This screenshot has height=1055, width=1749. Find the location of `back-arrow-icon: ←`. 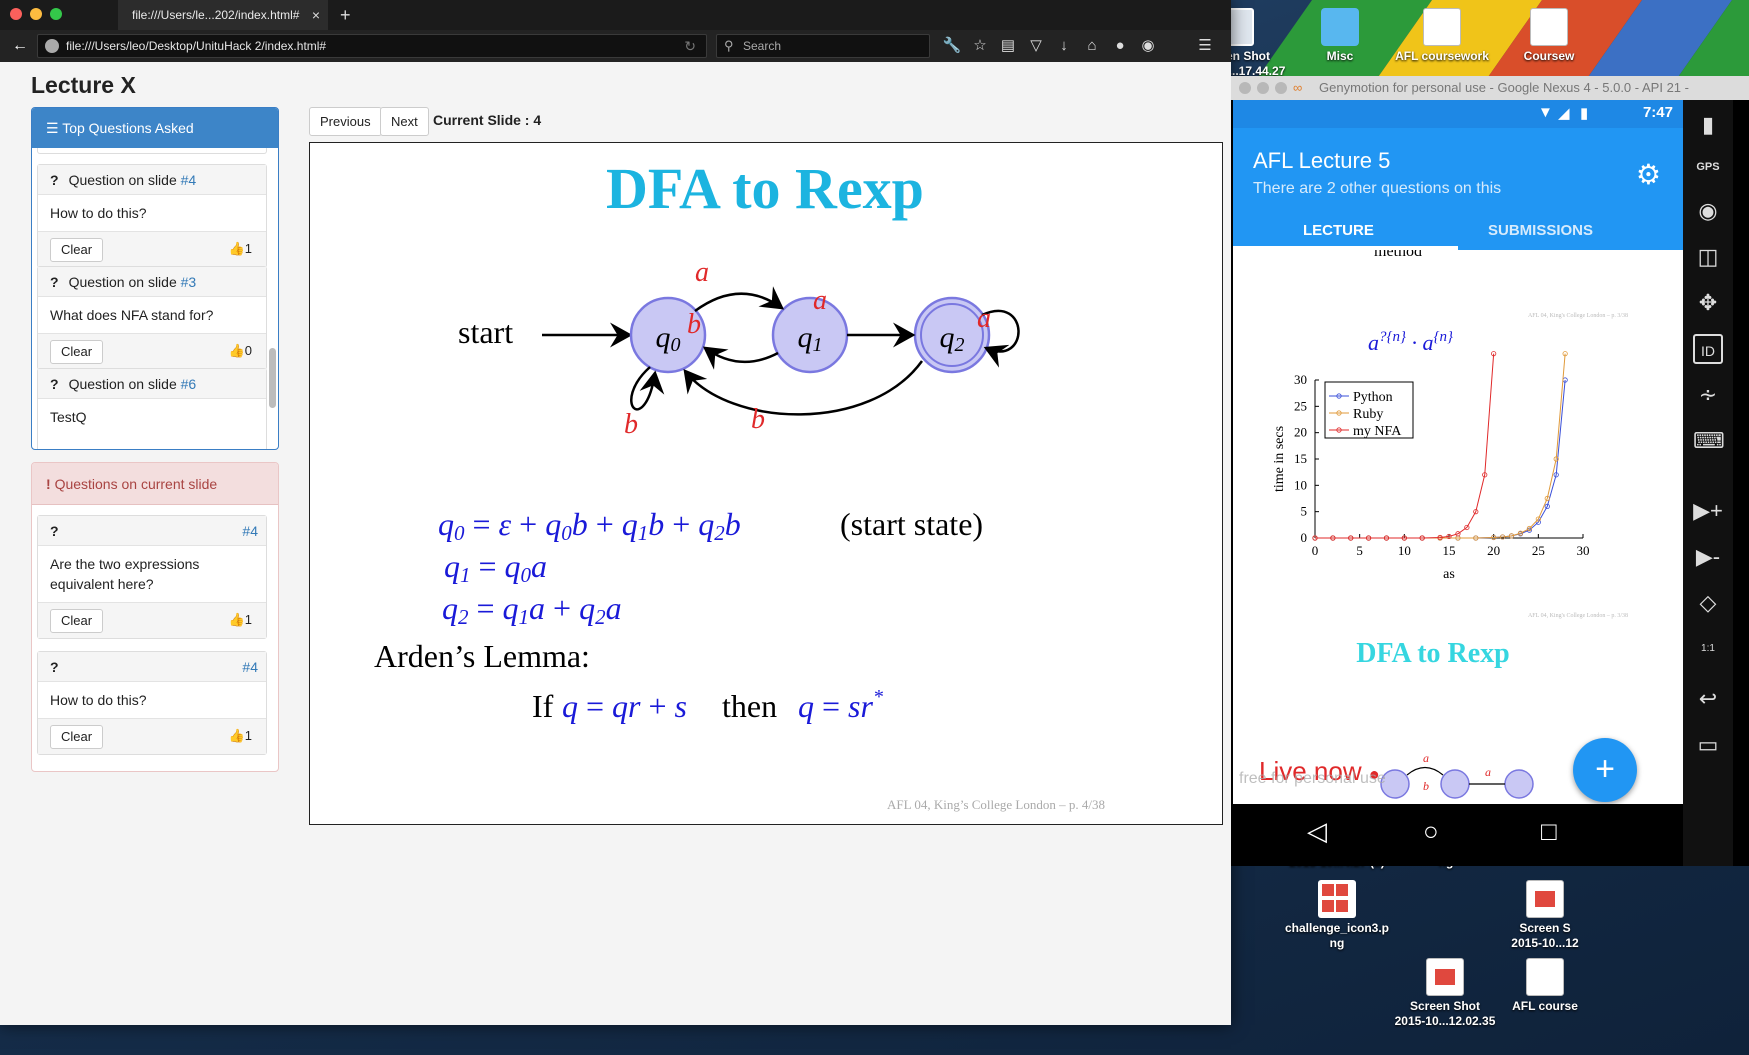

back-arrow-icon: ← is located at coordinates (20, 46).